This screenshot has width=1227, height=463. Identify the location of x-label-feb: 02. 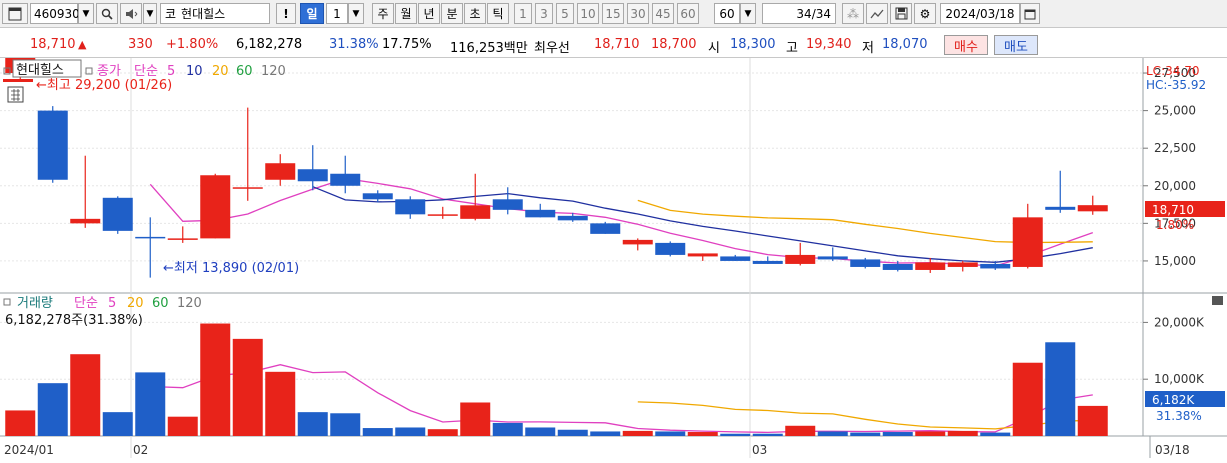
(140, 450).